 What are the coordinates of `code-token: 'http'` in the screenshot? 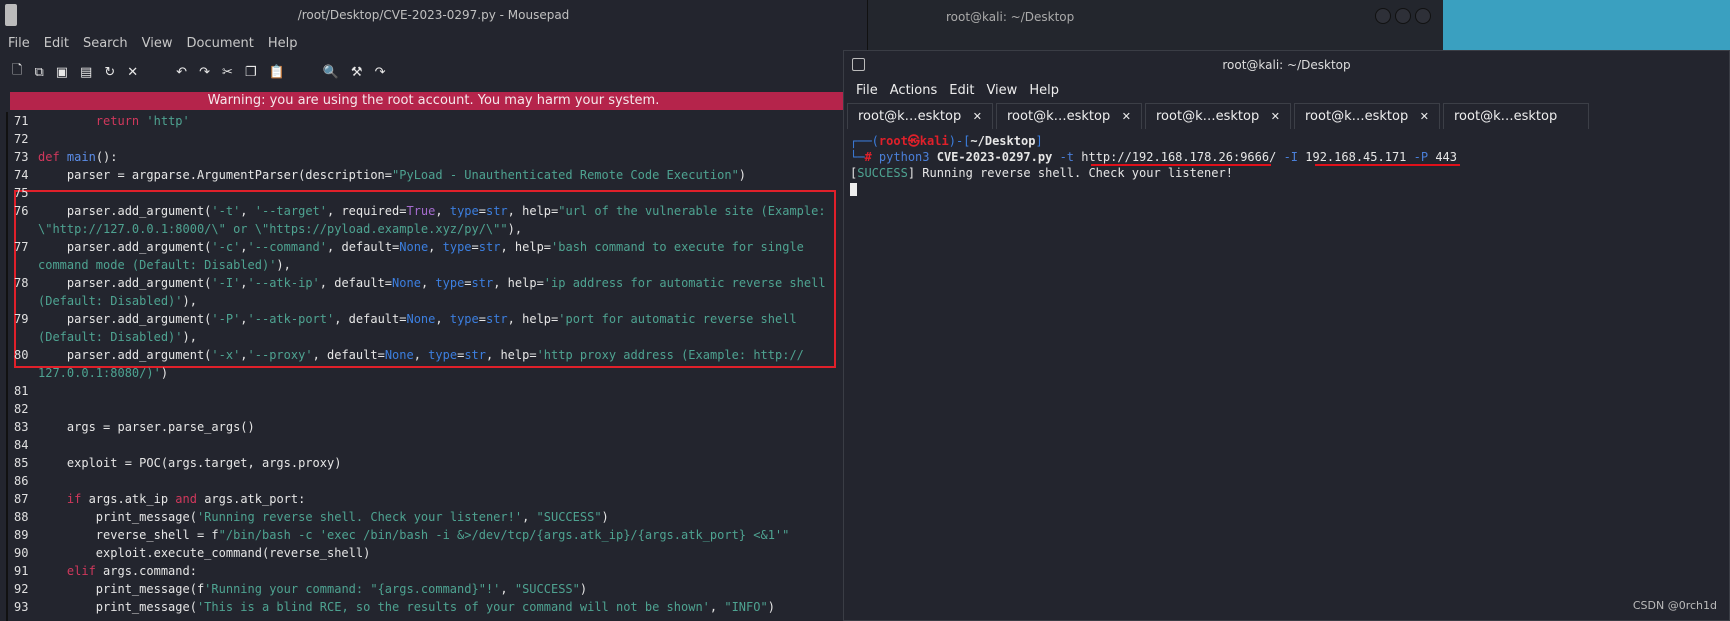 It's located at (168, 121).